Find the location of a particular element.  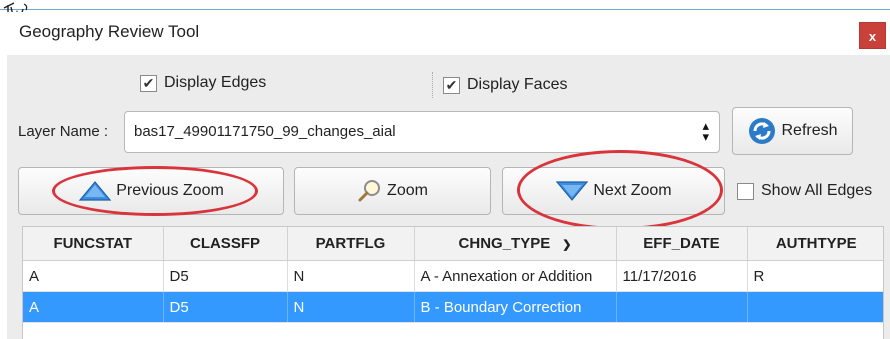

column-header-funcstat: FUNCSTAT is located at coordinates (93, 244).